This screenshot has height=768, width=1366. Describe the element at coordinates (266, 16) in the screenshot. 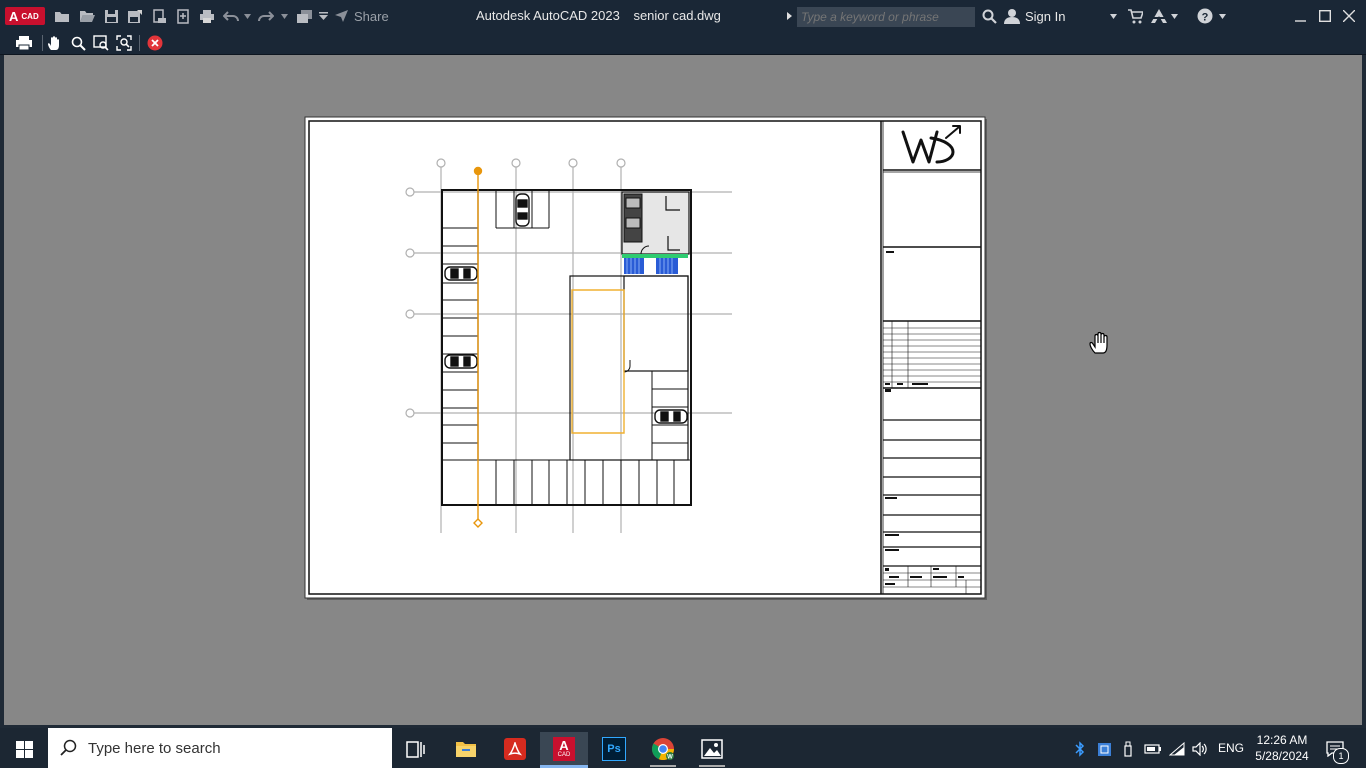

I see `redo-icon` at that location.